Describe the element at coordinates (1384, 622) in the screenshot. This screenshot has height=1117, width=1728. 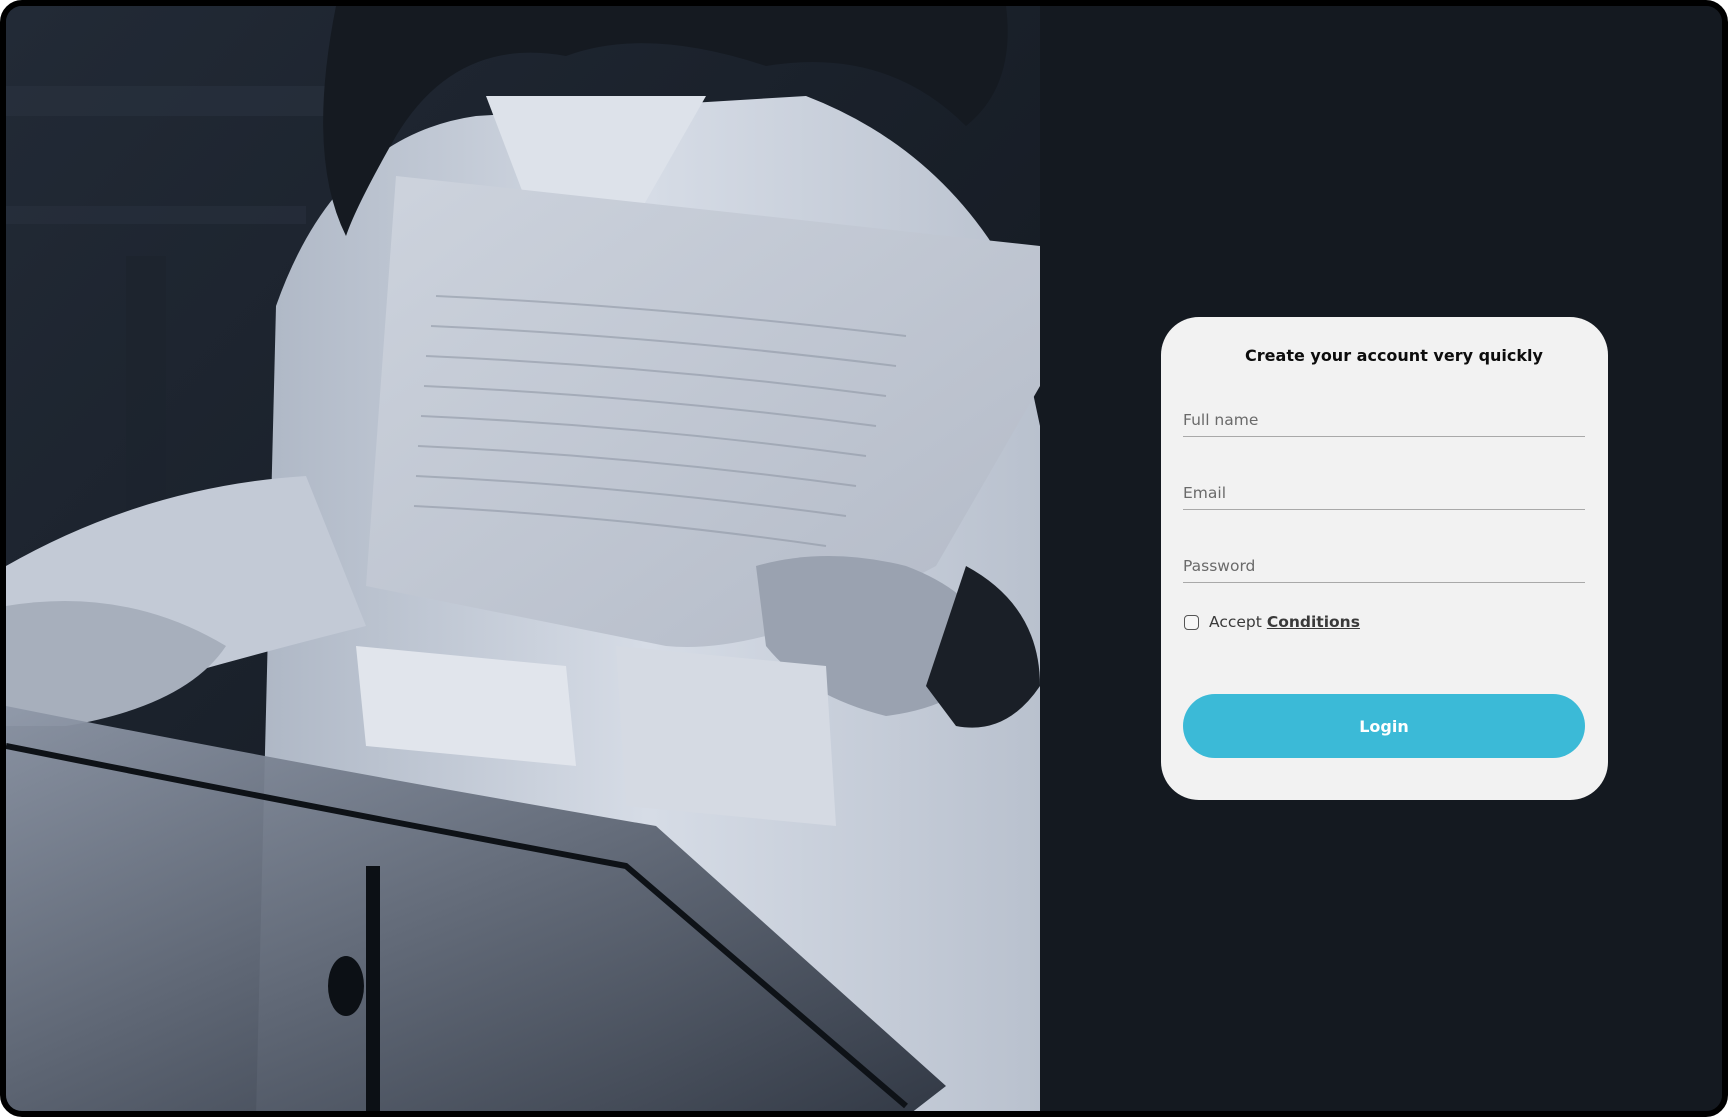
I see `accept-conditions-row: Accept Conditions` at that location.